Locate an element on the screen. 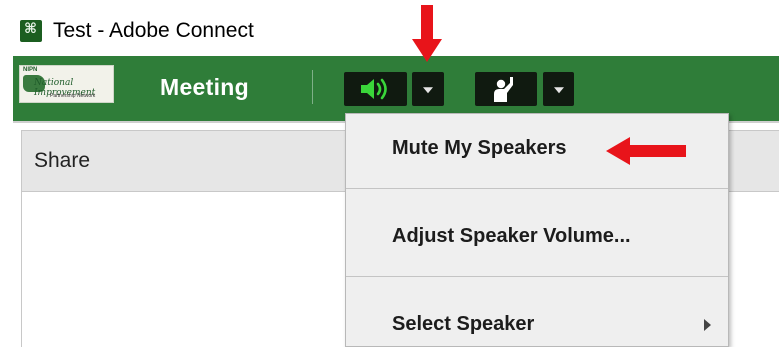 Image resolution: width=779 pixels, height=347 pixels. raise-hand-button is located at coordinates (506, 89).